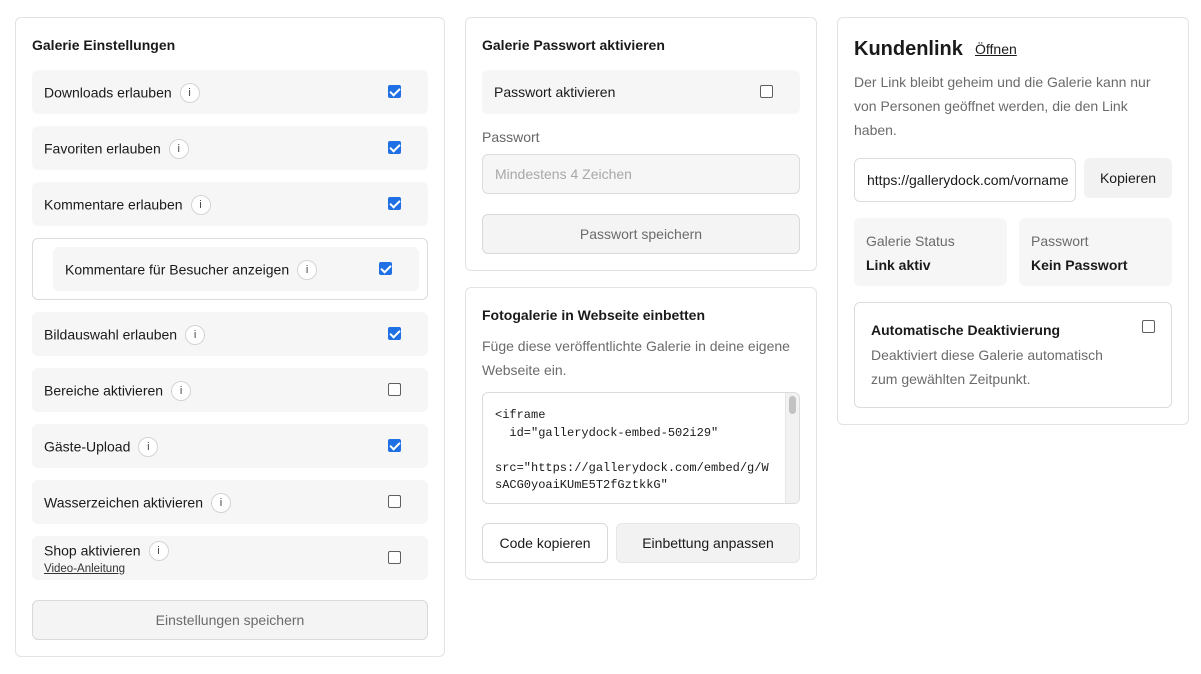  I want to click on gallery-status-value: Link aktiv, so click(898, 265).